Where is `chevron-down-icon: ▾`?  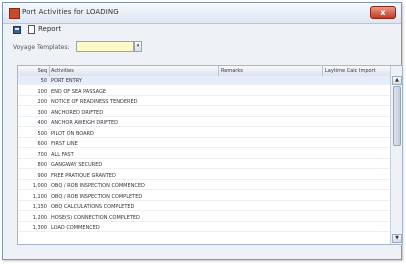
chevron-down-icon: ▾ is located at coordinates (138, 46).